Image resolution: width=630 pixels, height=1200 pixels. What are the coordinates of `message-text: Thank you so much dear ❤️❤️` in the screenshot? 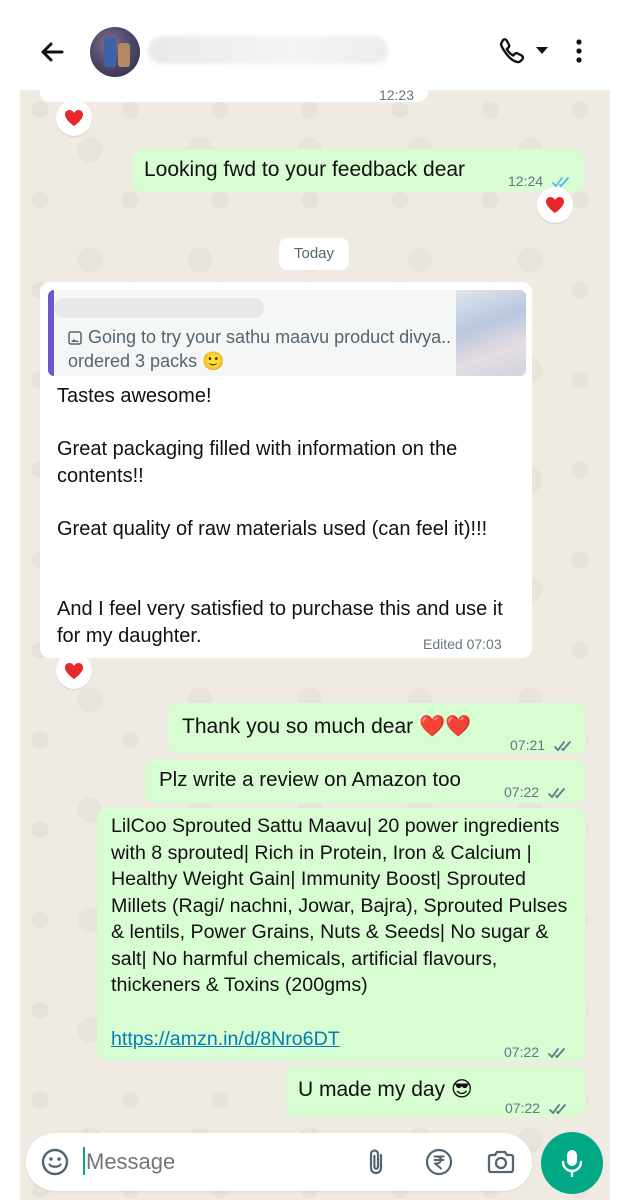 It's located at (327, 726).